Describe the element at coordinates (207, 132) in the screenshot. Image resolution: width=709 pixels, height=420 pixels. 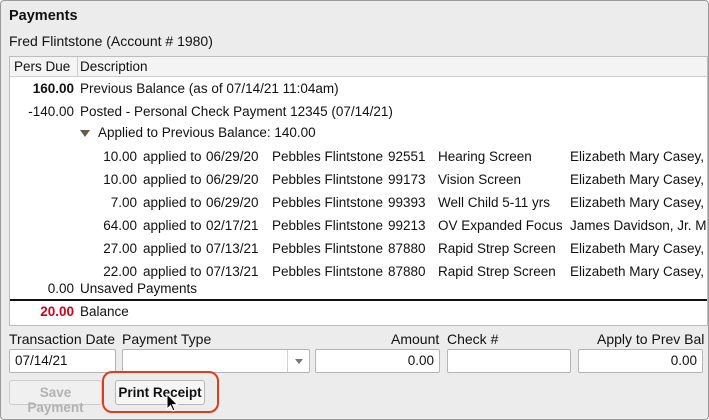
I see `applied-group-label: Applied to Previous Balance: 140.00` at that location.